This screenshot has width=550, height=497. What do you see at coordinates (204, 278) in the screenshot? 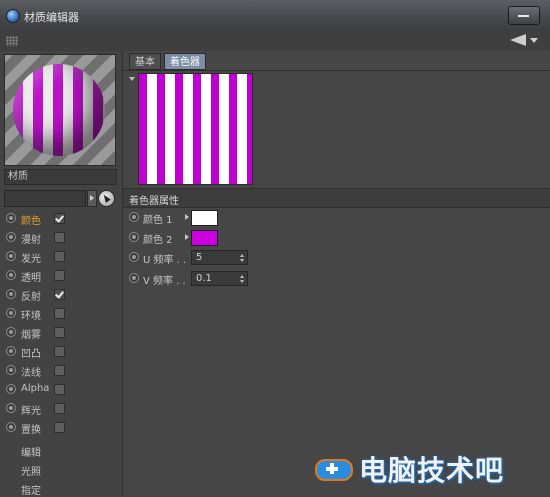
I see `v-frequency-value: 0.1` at bounding box center [204, 278].